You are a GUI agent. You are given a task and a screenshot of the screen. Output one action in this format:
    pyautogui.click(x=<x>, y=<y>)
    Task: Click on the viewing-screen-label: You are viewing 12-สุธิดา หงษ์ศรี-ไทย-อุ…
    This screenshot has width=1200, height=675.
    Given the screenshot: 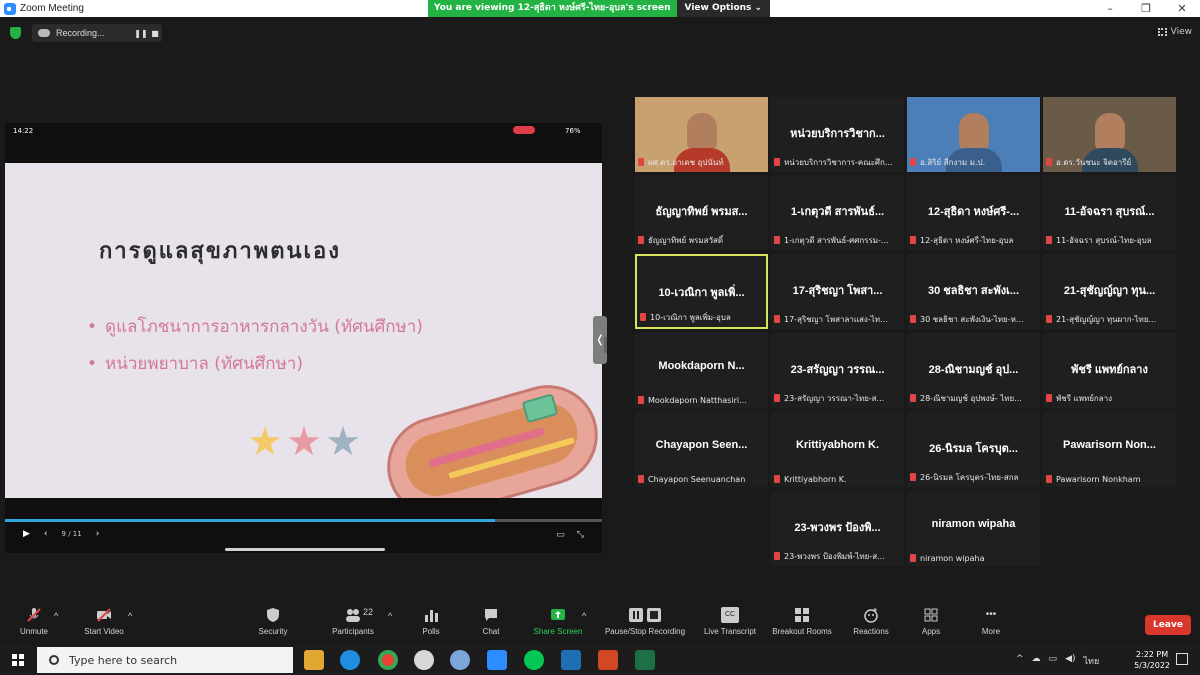 What is the action you would take?
    pyautogui.click(x=552, y=8)
    